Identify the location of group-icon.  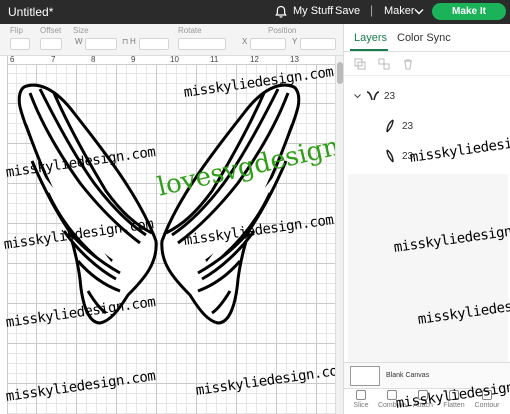
(360, 64).